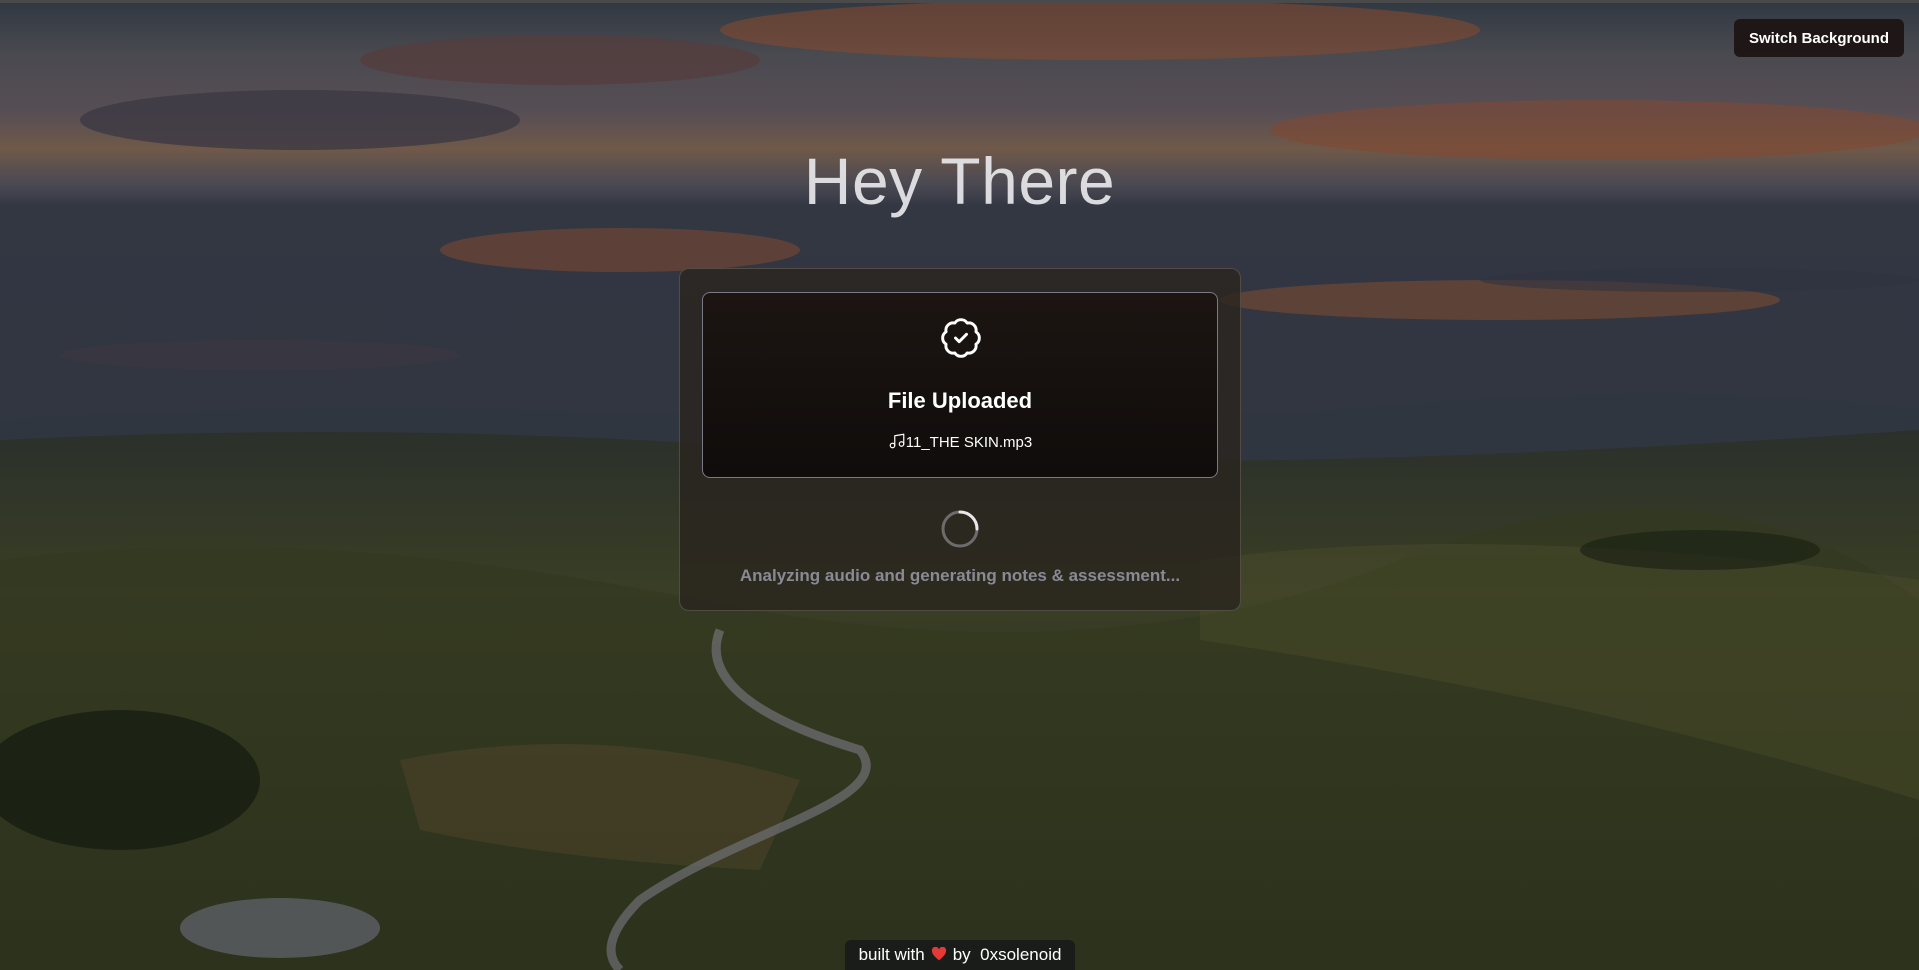 This screenshot has width=1919, height=970. Describe the element at coordinates (961, 338) in the screenshot. I see `badge-check-icon` at that location.